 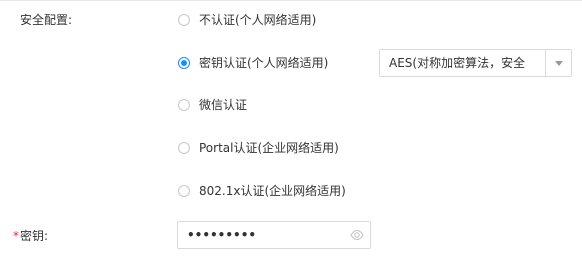 I want to click on key-label: 密钥:, so click(x=34, y=236).